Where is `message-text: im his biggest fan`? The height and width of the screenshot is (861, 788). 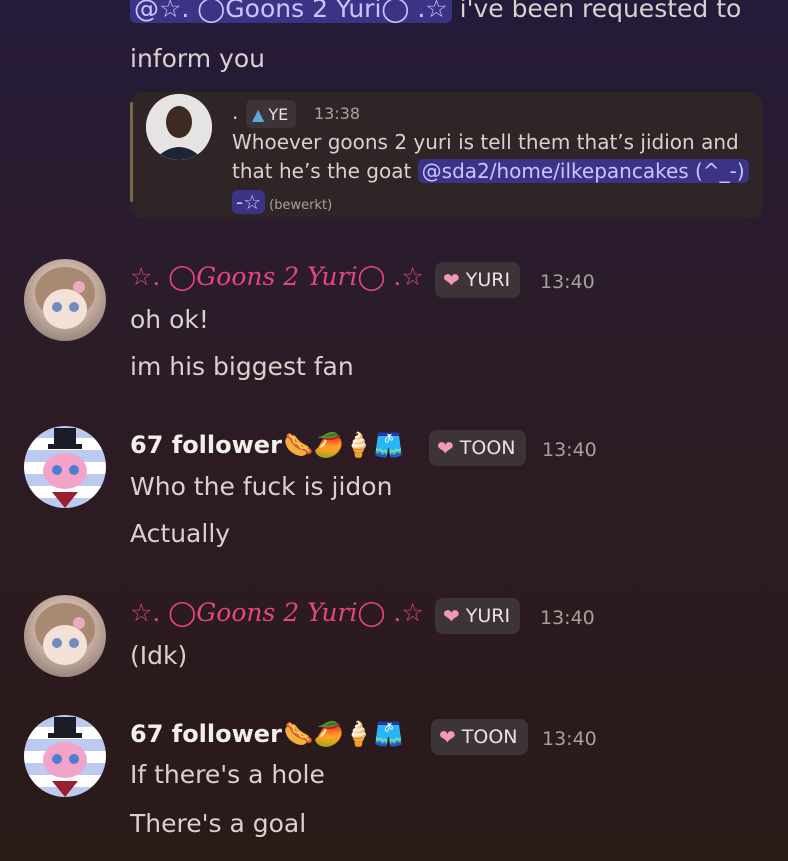 message-text: im his biggest fan is located at coordinates (242, 366).